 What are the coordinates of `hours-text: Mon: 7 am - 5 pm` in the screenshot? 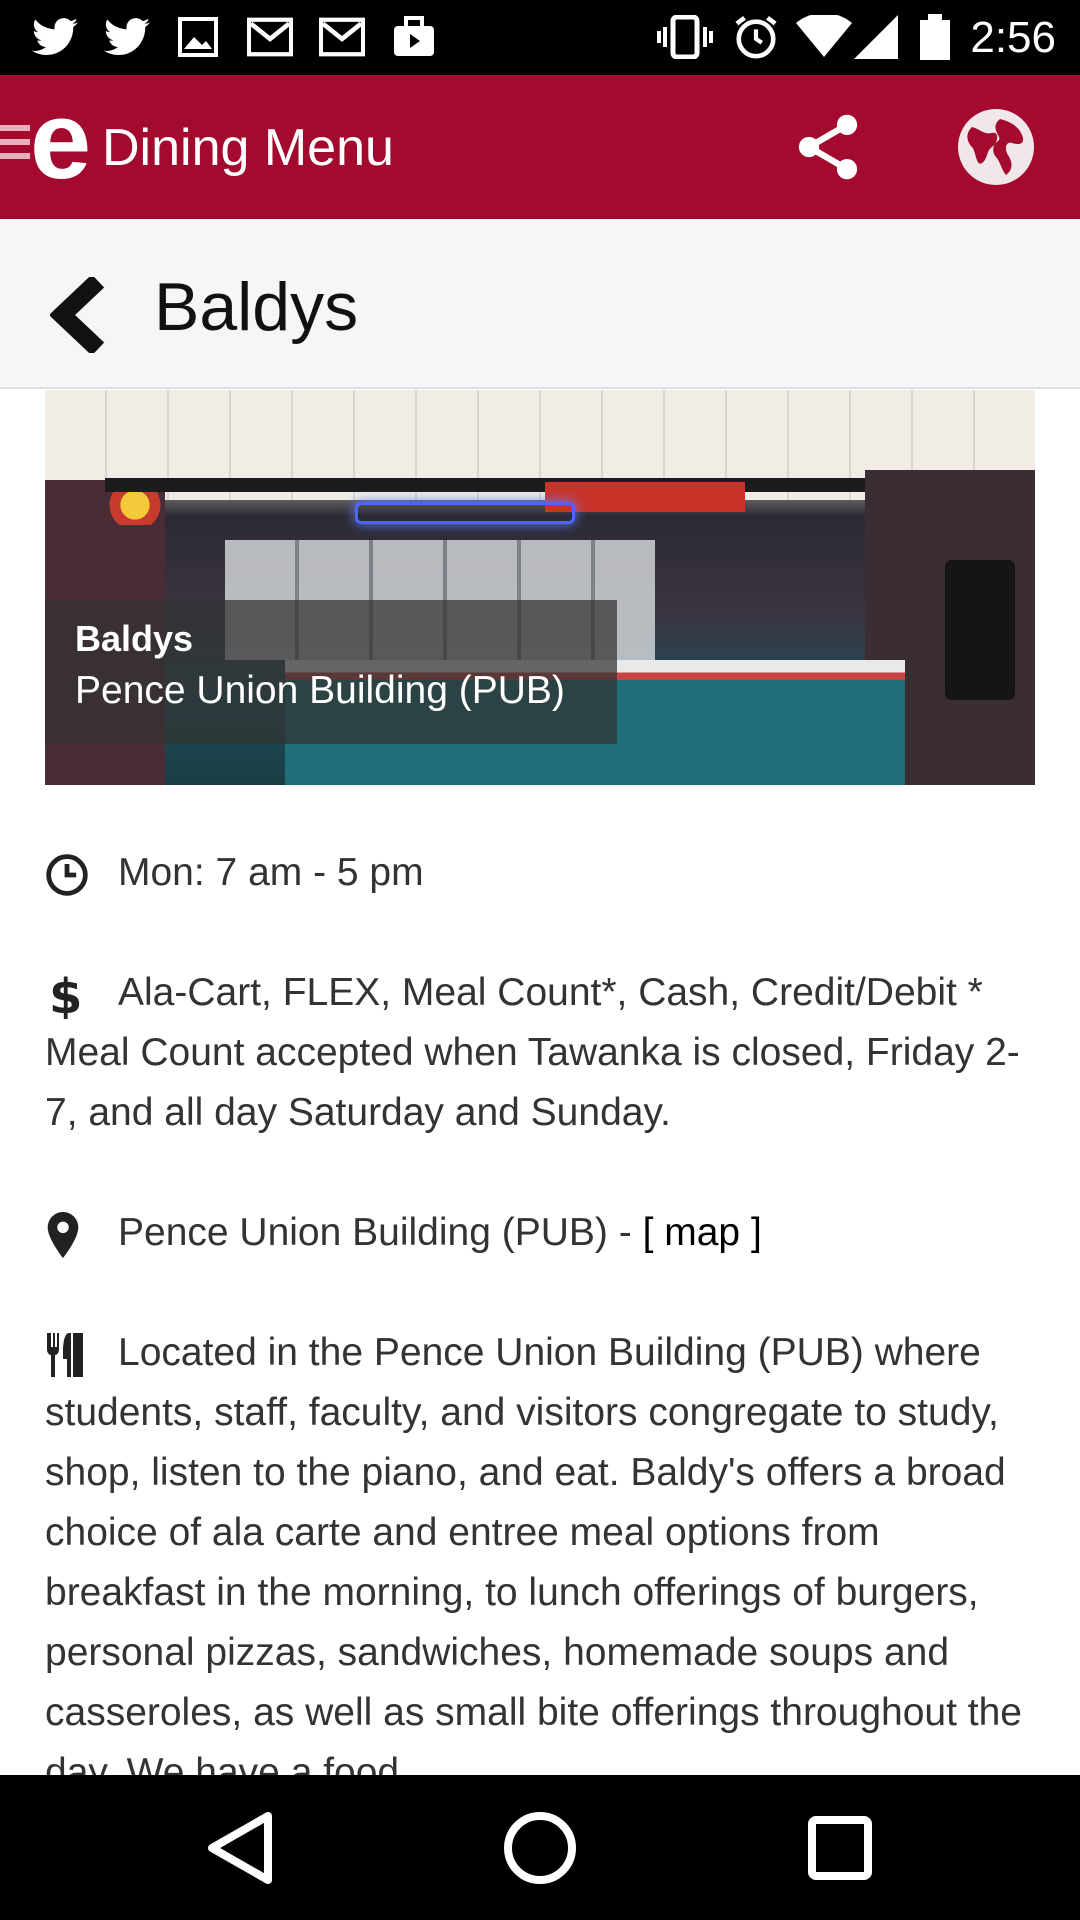 It's located at (271, 872).